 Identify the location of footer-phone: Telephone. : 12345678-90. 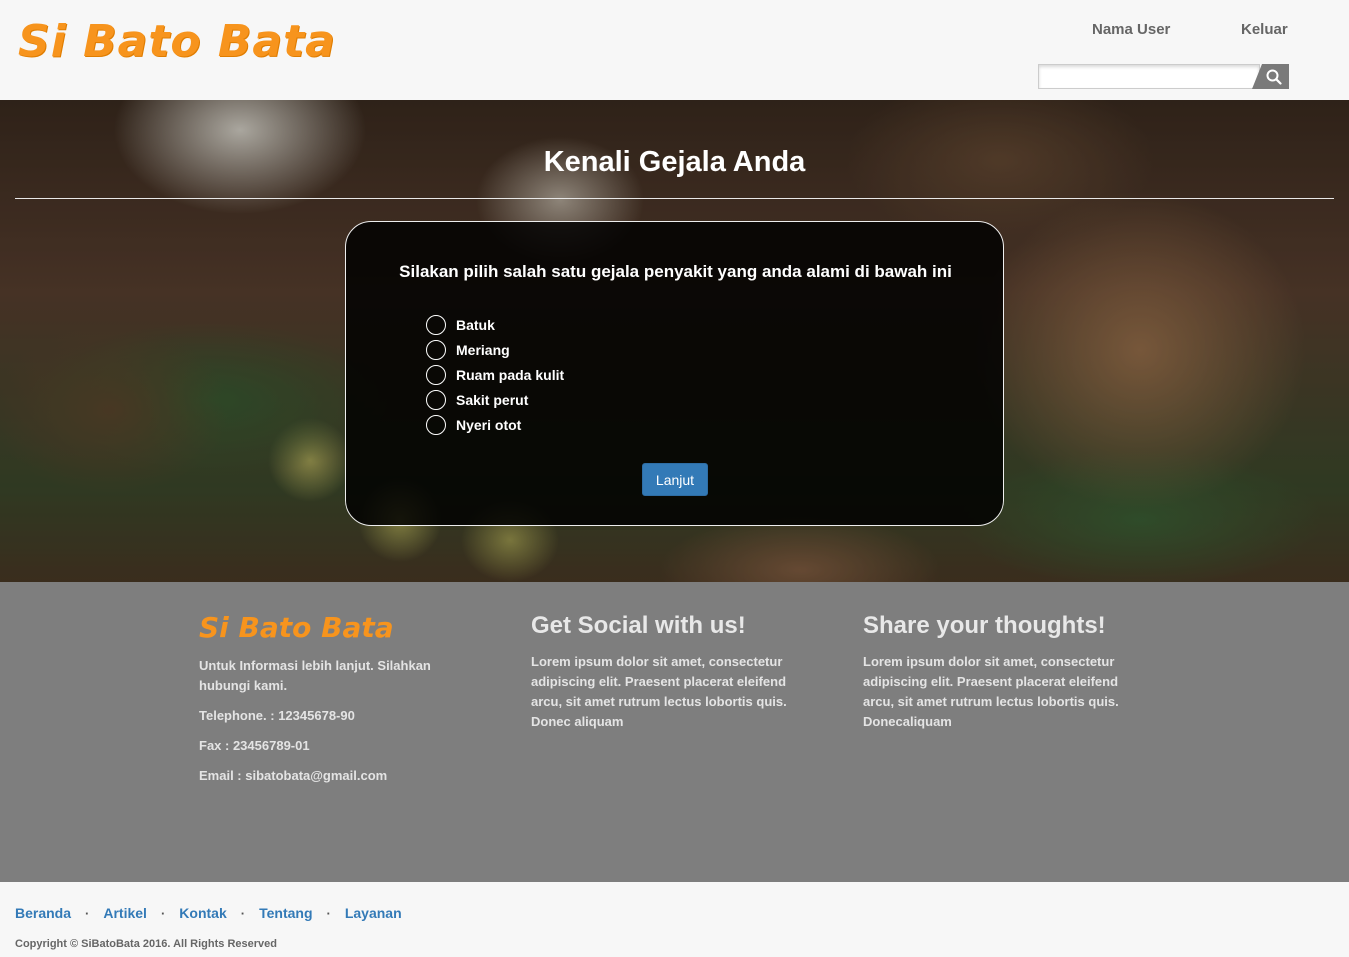
(277, 715).